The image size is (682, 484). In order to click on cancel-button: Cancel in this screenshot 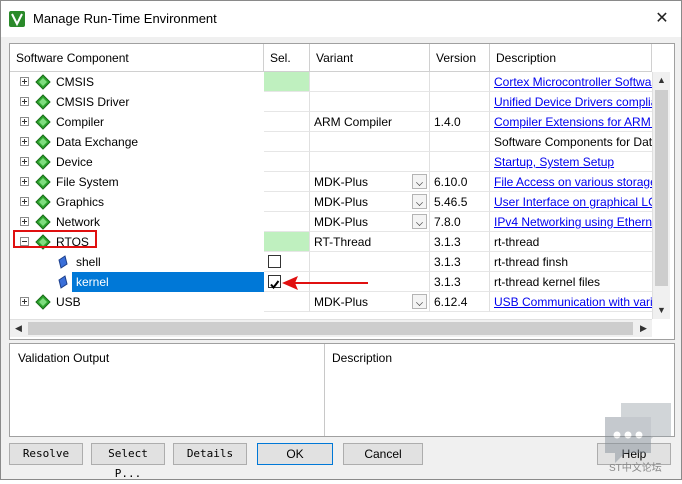, I will do `click(383, 454)`.